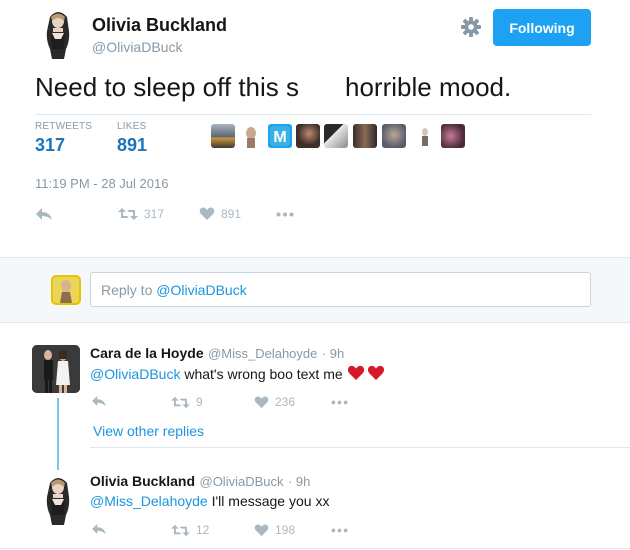 Image resolution: width=630 pixels, height=550 pixels. What do you see at coordinates (141, 214) in the screenshot?
I see `retweet-action: 317` at bounding box center [141, 214].